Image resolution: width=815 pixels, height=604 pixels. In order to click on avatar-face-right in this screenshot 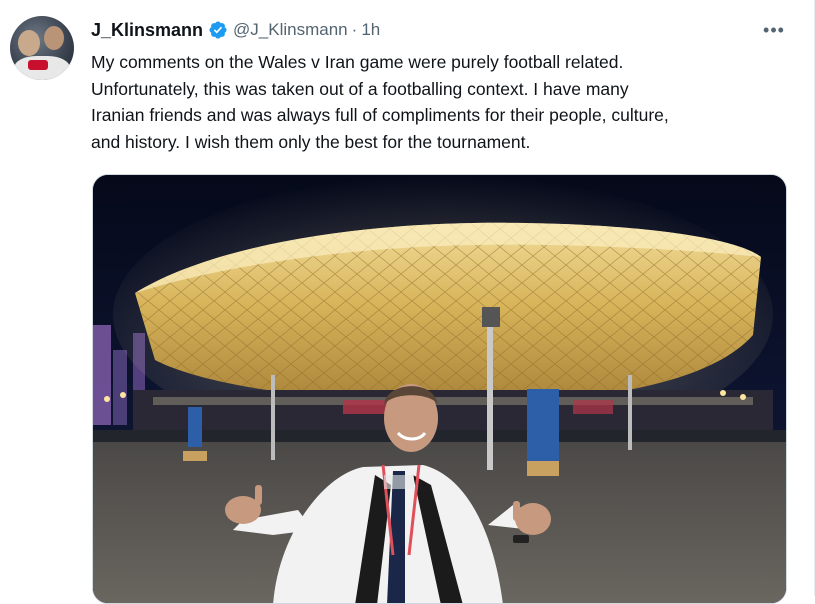, I will do `click(54, 38)`.